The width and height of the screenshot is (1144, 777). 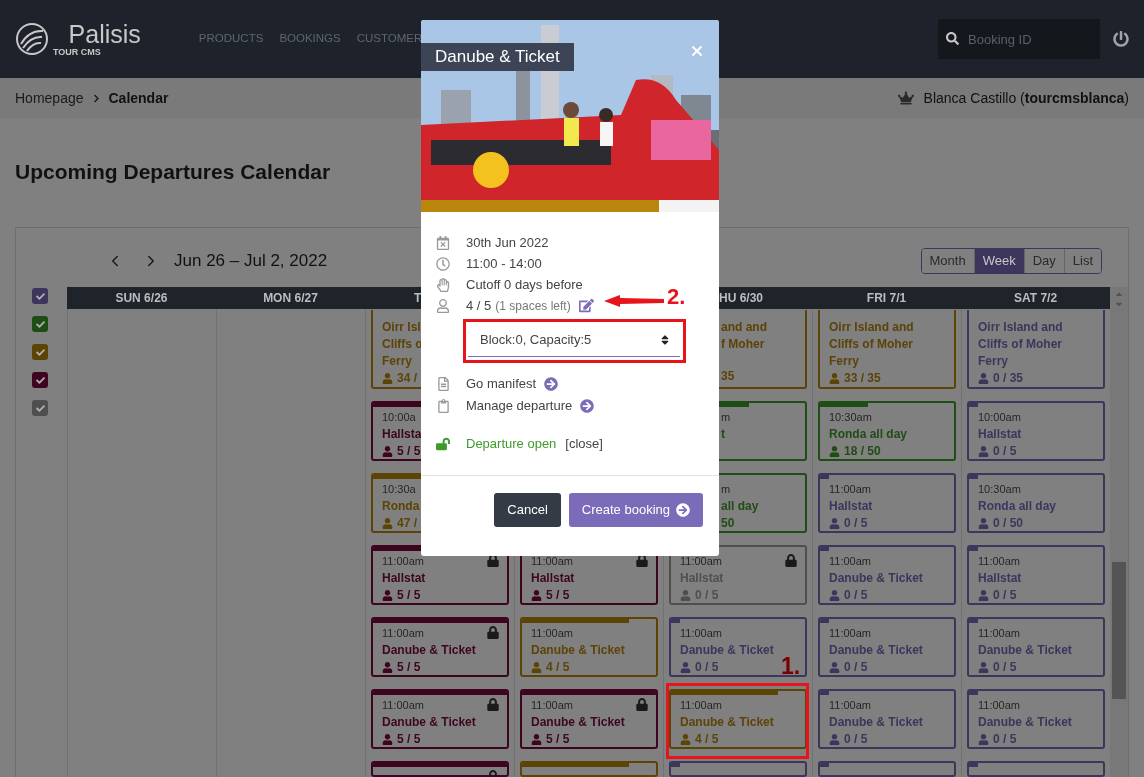 I want to click on check-icon, so click(x=40, y=352).